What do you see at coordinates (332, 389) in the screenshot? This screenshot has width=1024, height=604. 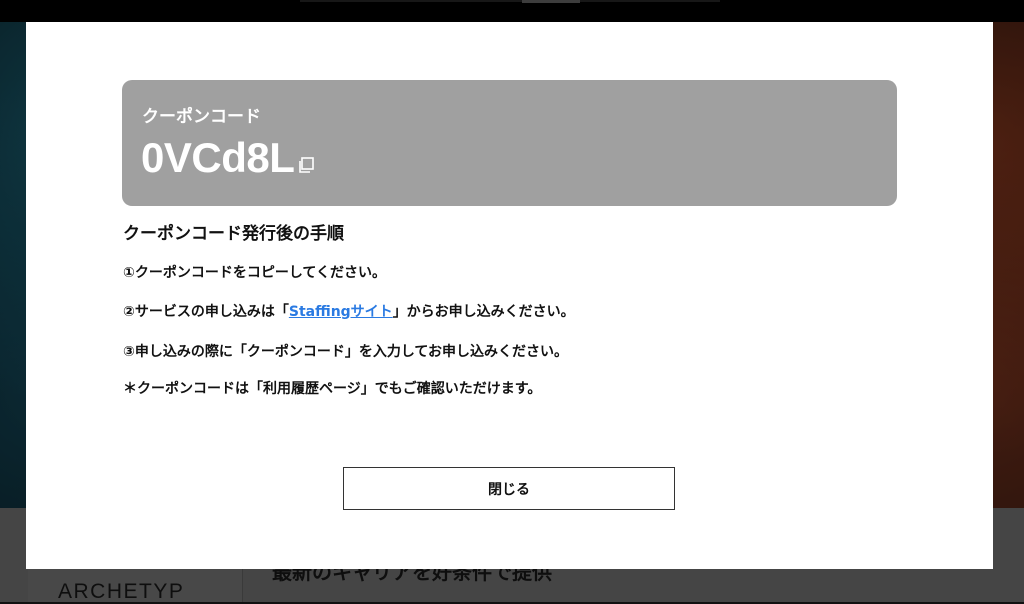 I see `note-history-page: ＊クーポンコードは「利用履歴ページ」でもご確認いただけます。` at bounding box center [332, 389].